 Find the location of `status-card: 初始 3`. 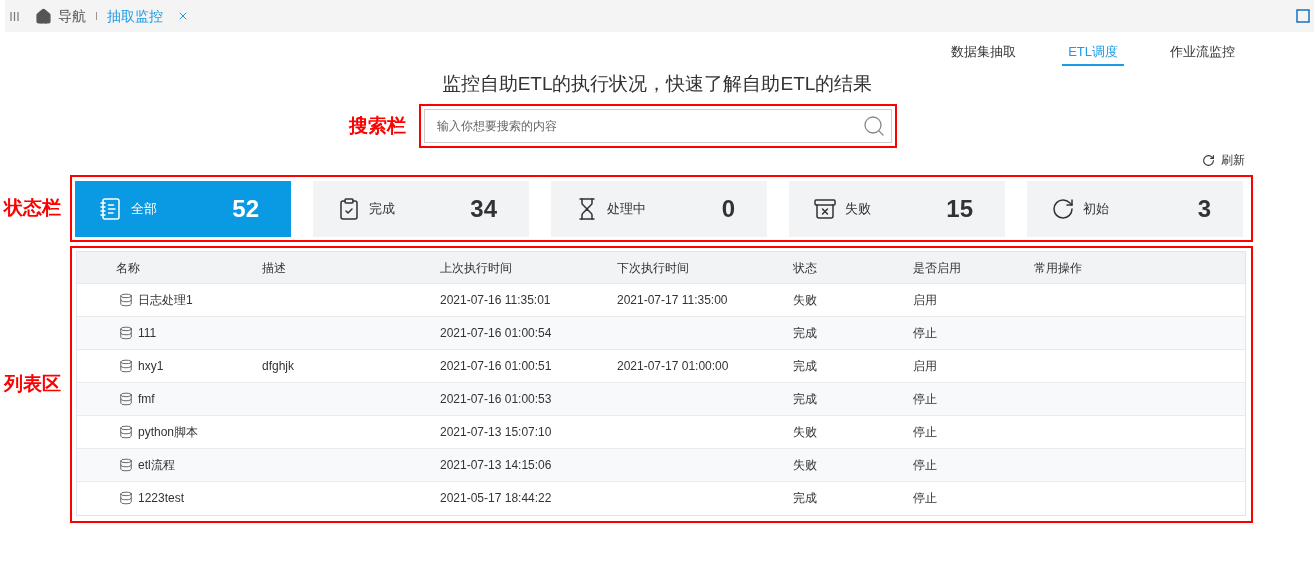

status-card: 初始 3 is located at coordinates (1135, 208).